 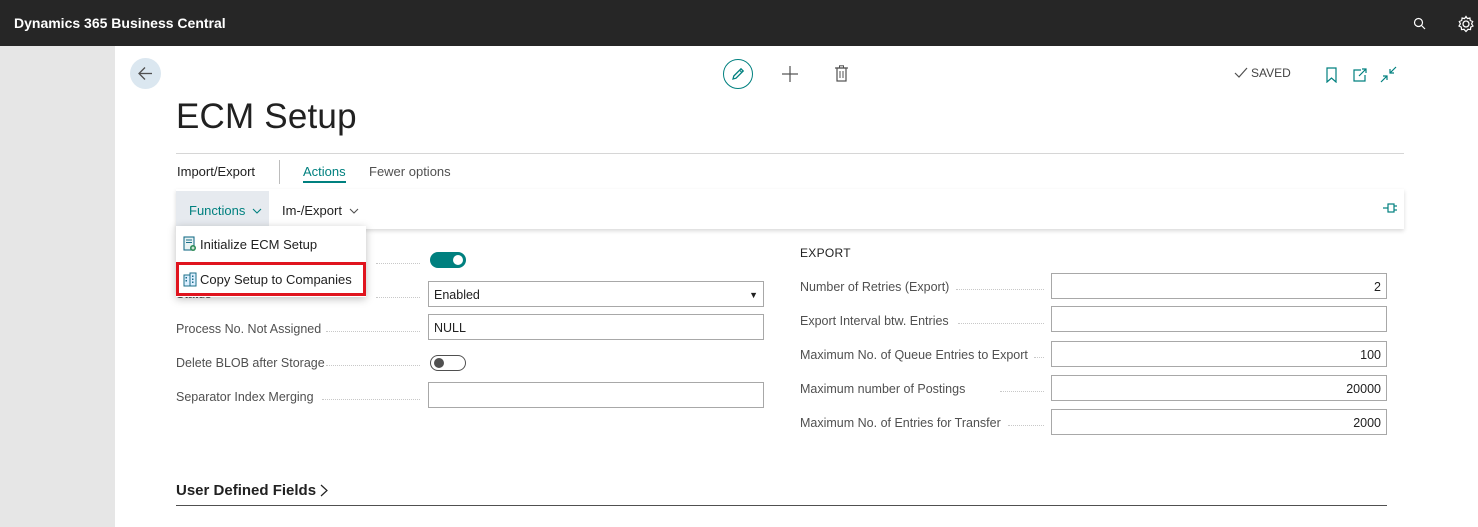 I want to click on max-postings-value: 20000, so click(x=1363, y=389).